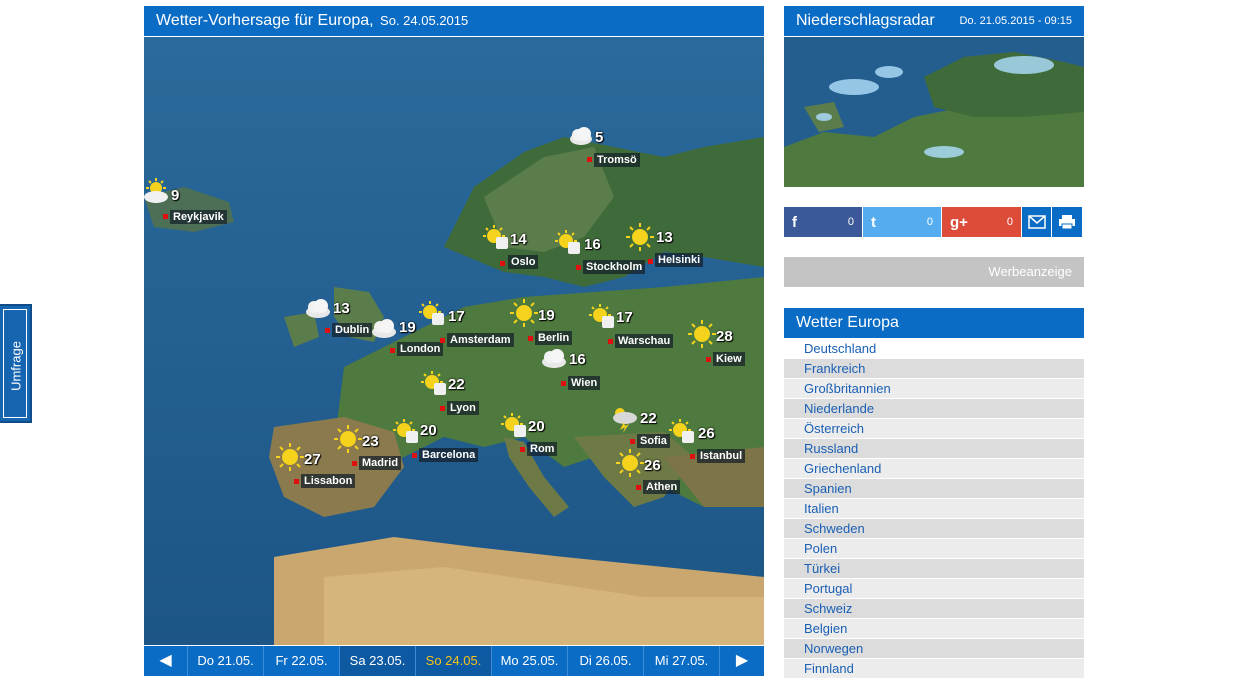 The height and width of the screenshot is (686, 1234). What do you see at coordinates (934, 488) in the screenshot?
I see `country-link: Spanien` at bounding box center [934, 488].